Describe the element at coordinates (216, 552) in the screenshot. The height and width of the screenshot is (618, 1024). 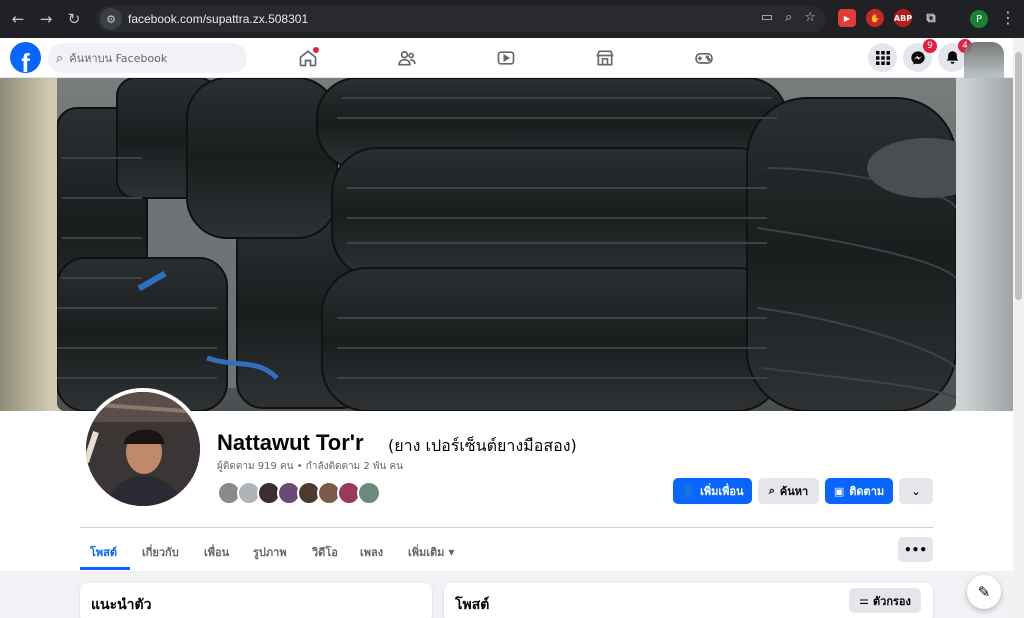
I see `tab-friends: เพื่อน` at that location.